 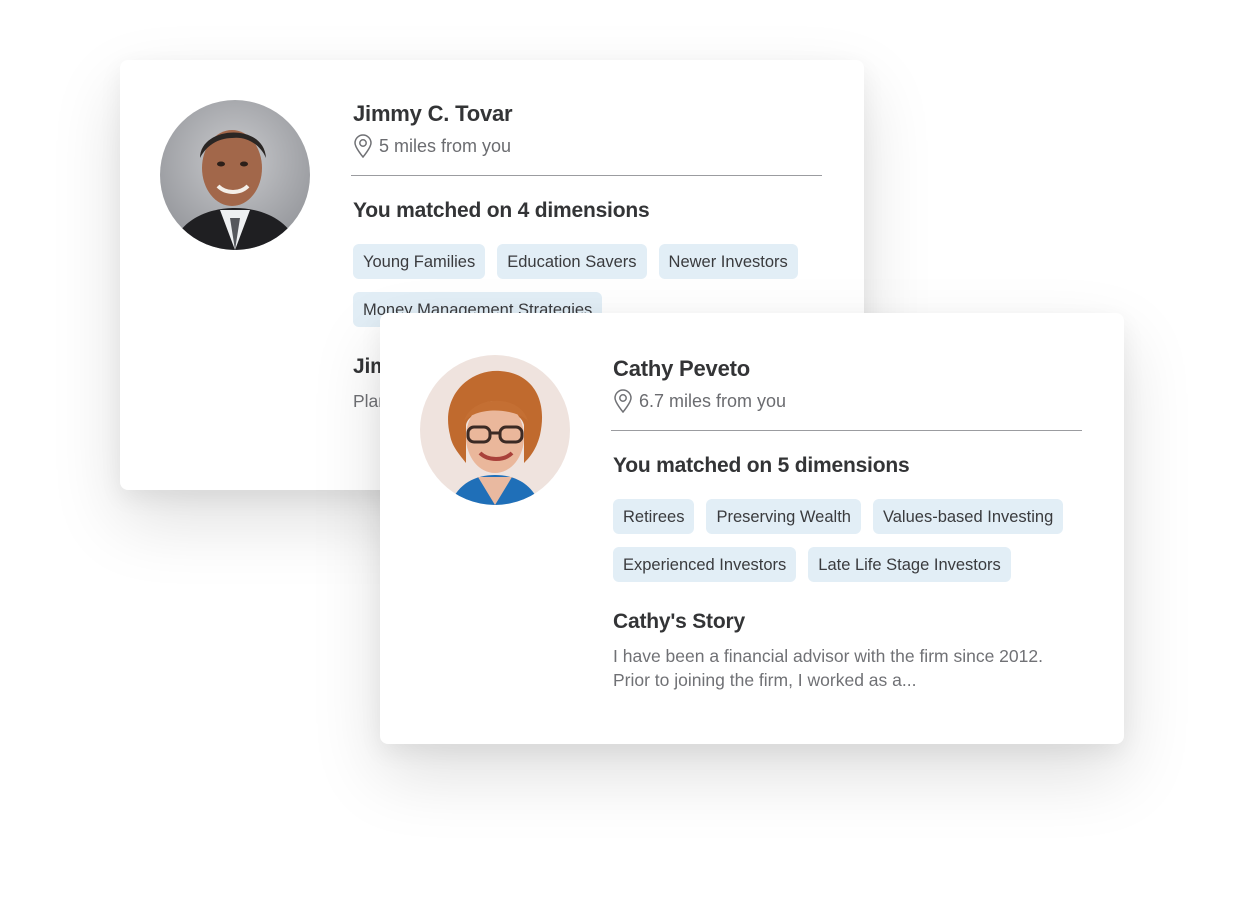 What do you see at coordinates (705, 564) in the screenshot?
I see `dimension-tag: Experienced Investors` at bounding box center [705, 564].